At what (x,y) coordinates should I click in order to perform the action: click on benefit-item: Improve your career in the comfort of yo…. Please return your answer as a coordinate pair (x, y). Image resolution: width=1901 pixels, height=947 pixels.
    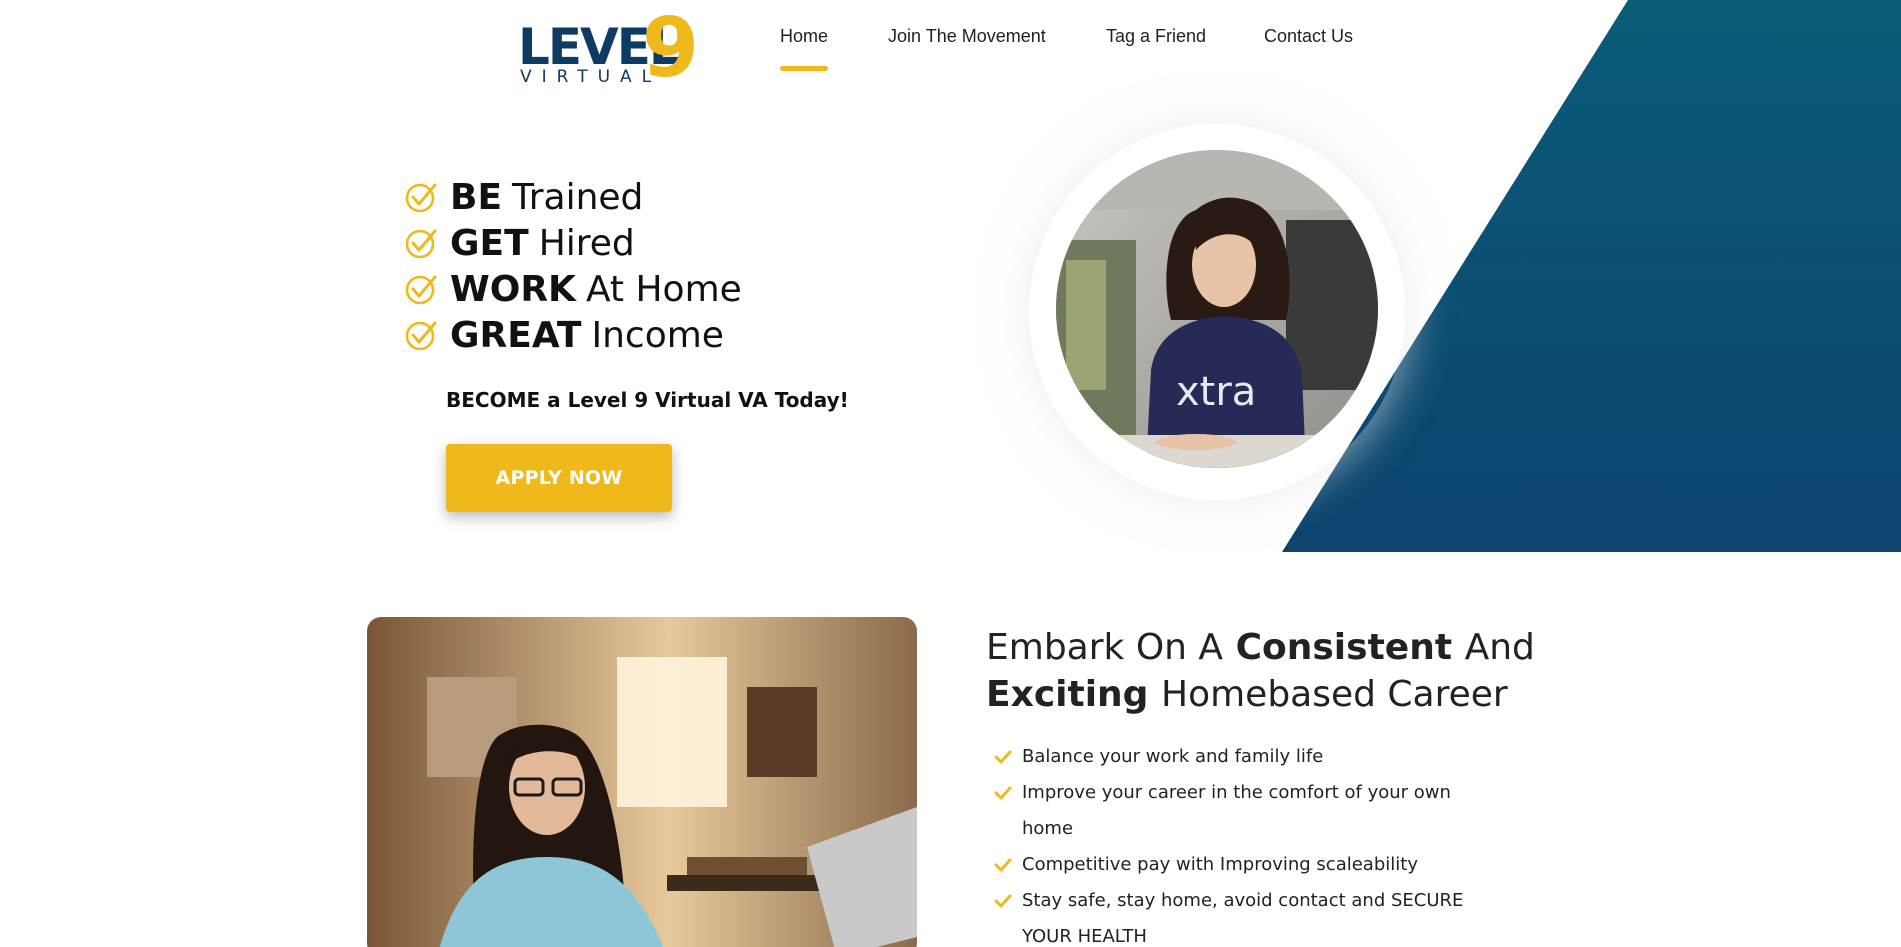
    Looking at the image, I should click on (1239, 811).